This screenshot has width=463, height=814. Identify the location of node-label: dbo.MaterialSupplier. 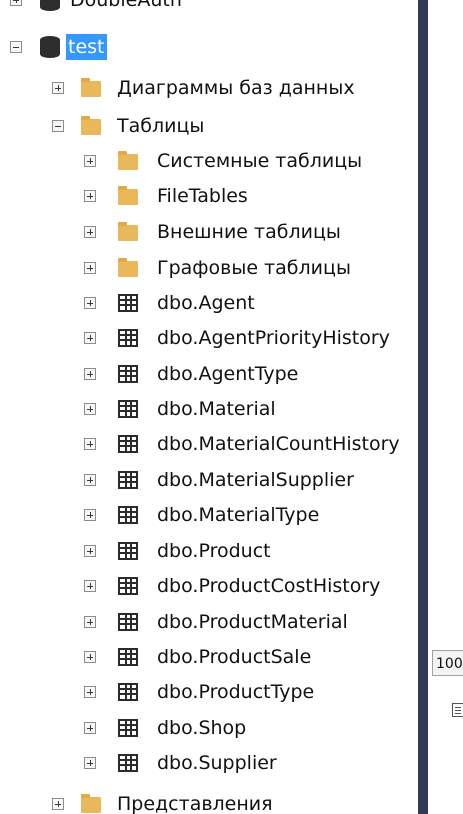
(255, 480).